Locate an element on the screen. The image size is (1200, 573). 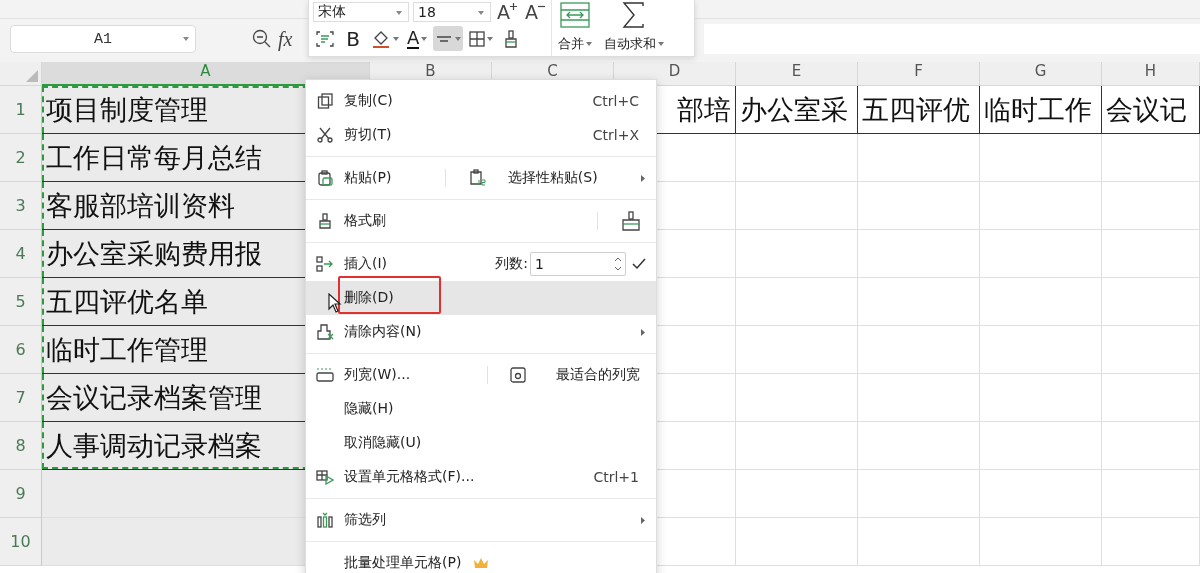
row-header: 6 is located at coordinates (21, 350).